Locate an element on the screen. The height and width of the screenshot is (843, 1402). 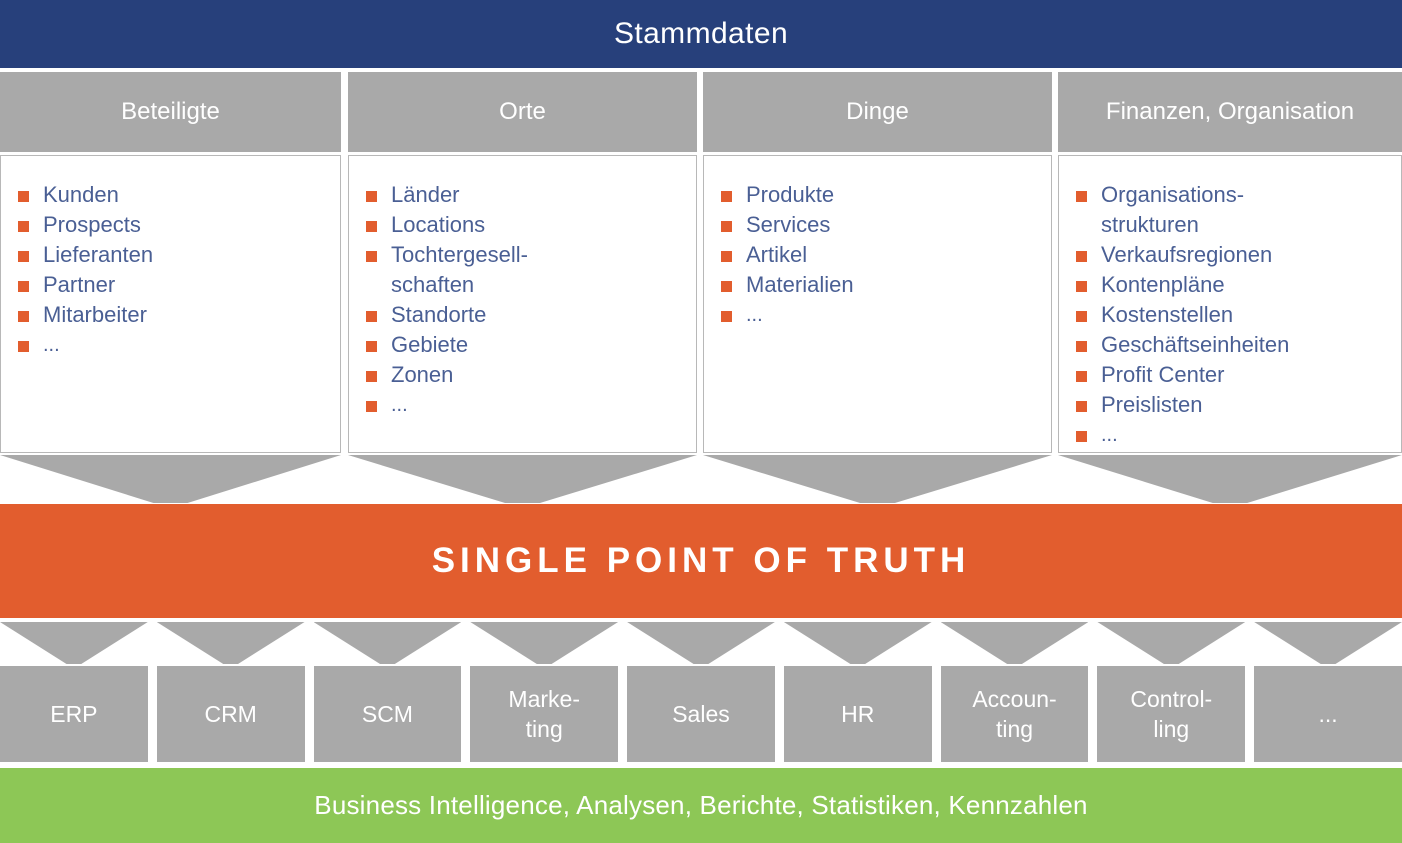
lower-chevron-row is located at coordinates (701, 643).